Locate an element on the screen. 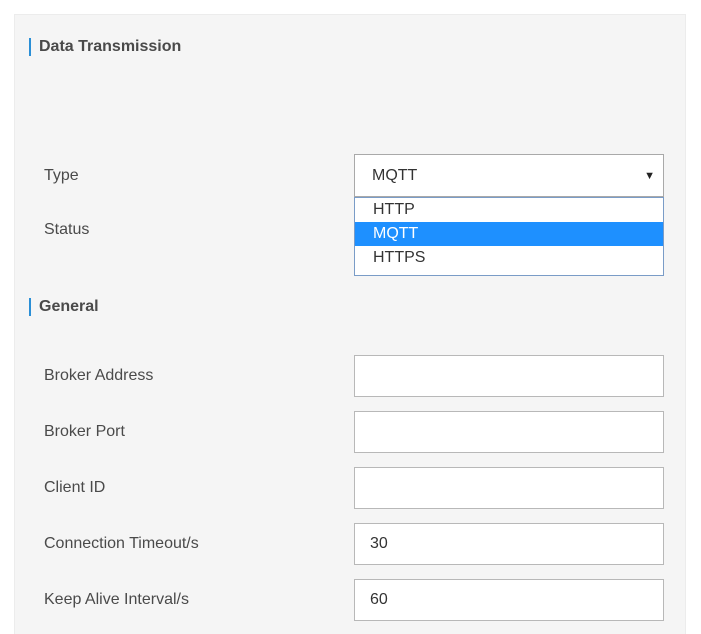 The image size is (701, 634). keep-alive-interval-input is located at coordinates (509, 600).